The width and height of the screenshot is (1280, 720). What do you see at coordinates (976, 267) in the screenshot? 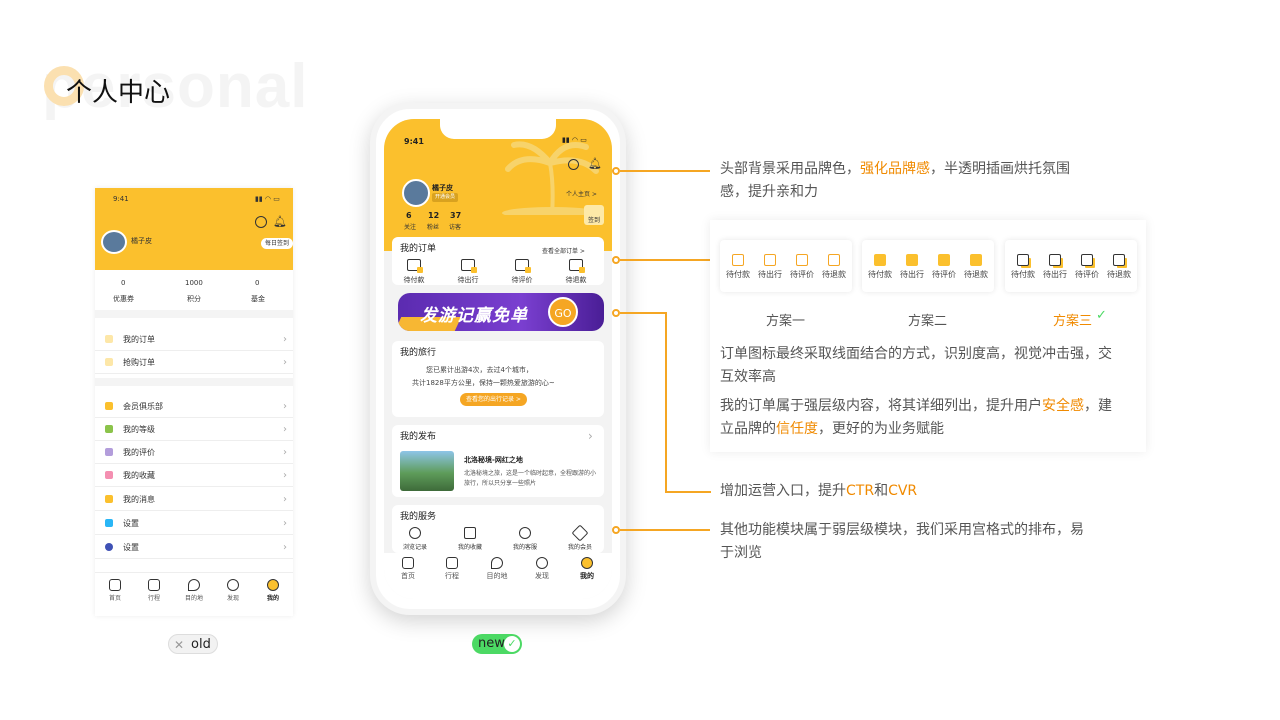
I see `scheme-item: 待退款` at bounding box center [976, 267].